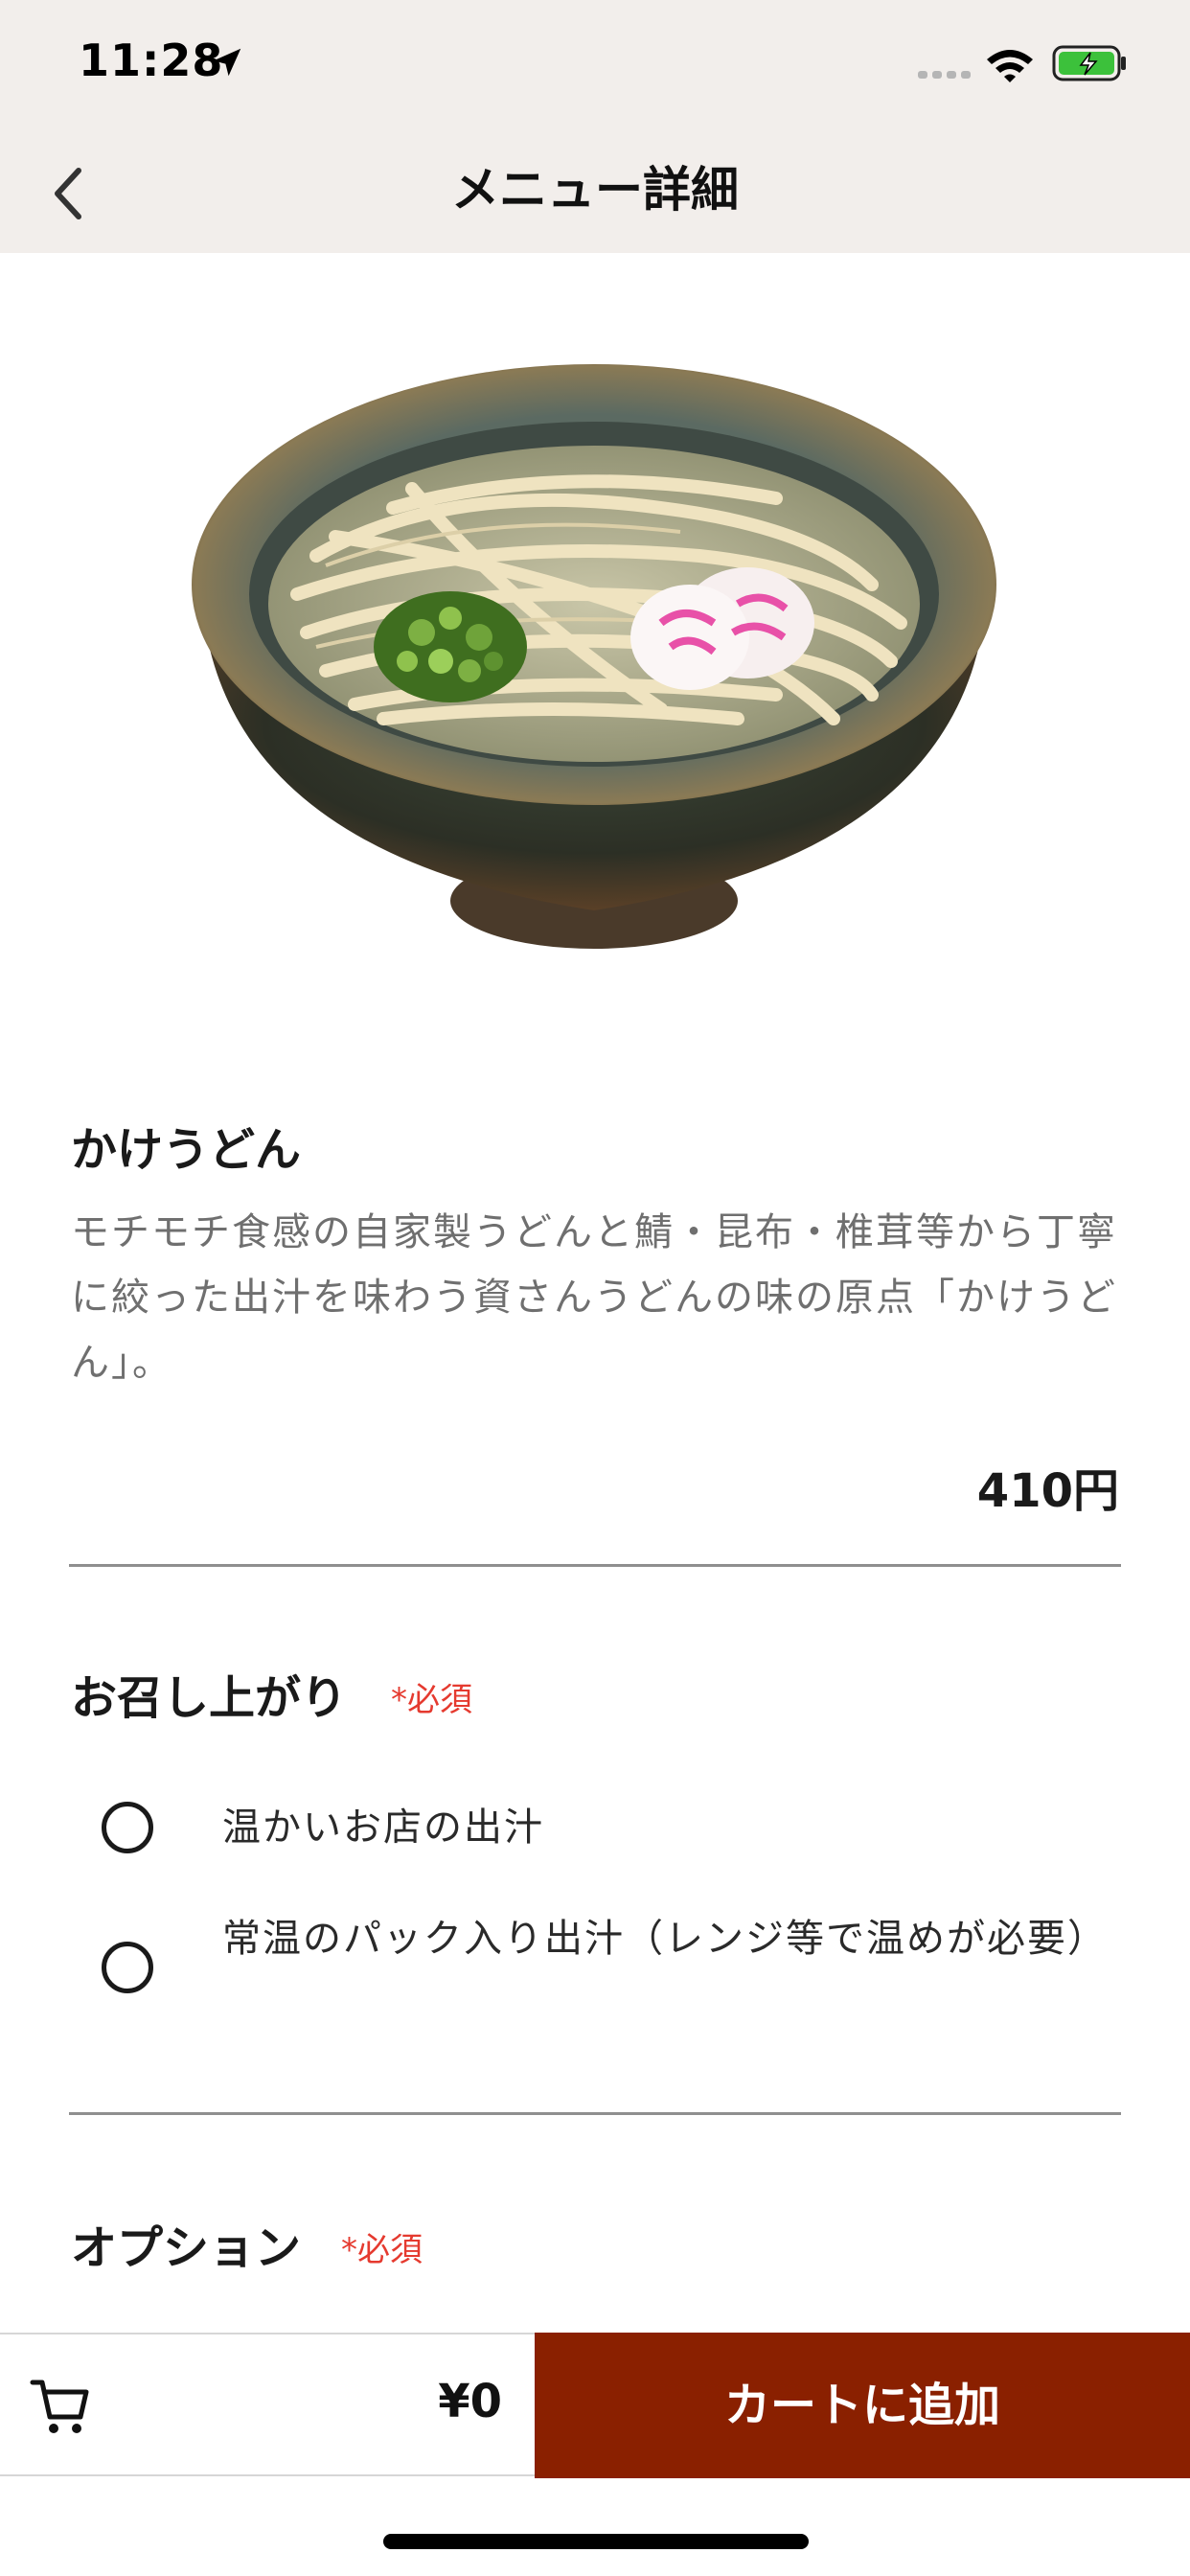 The image size is (1190, 2576). Describe the element at coordinates (383, 1828) in the screenshot. I see `radio-label: 温かいお店の出汁` at that location.